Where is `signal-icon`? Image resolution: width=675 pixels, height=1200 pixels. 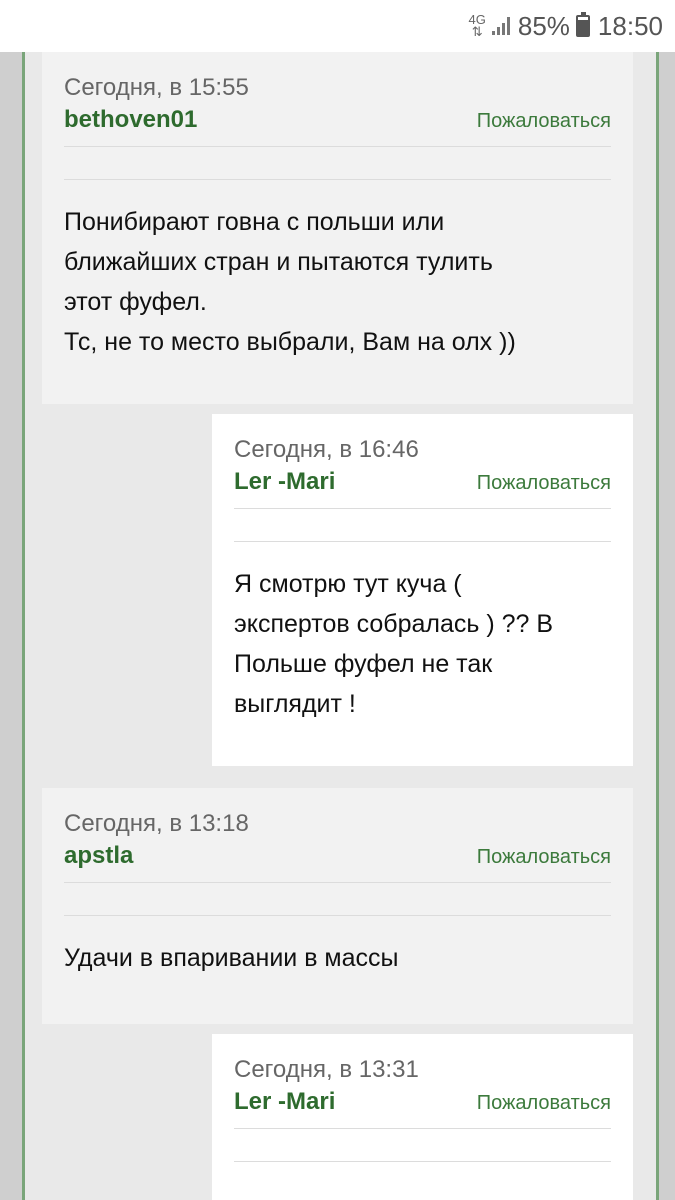
signal-icon is located at coordinates (500, 26).